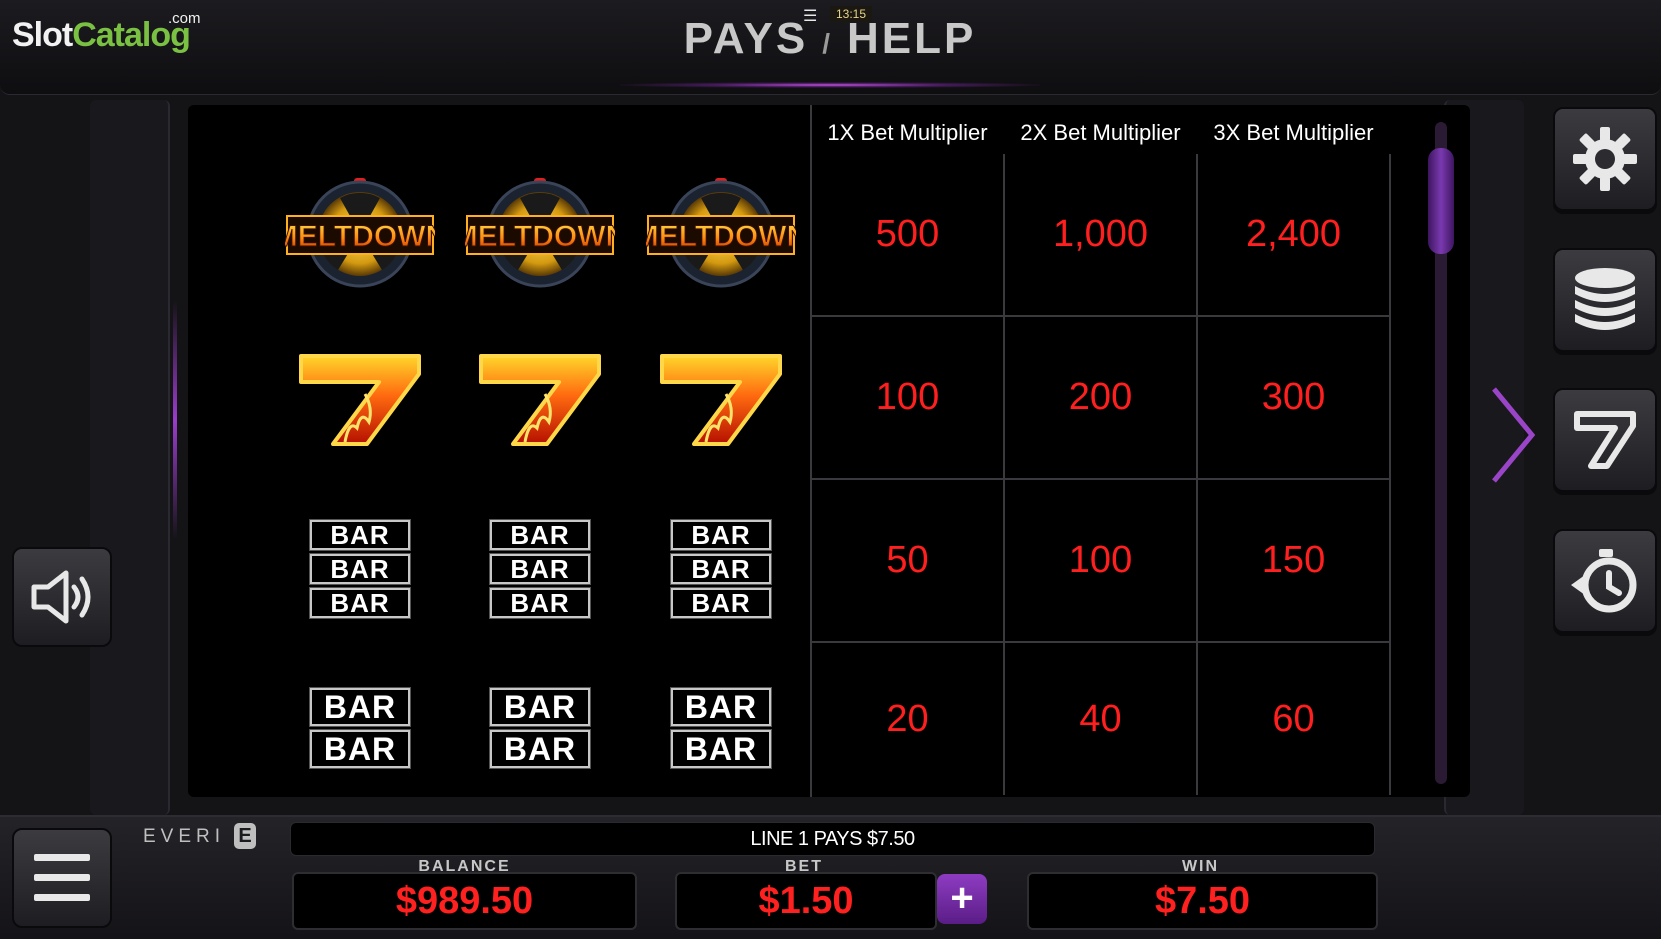 The width and height of the screenshot is (1661, 939). I want to click on win-message: LINE 1 PAYS $7.50, so click(832, 839).